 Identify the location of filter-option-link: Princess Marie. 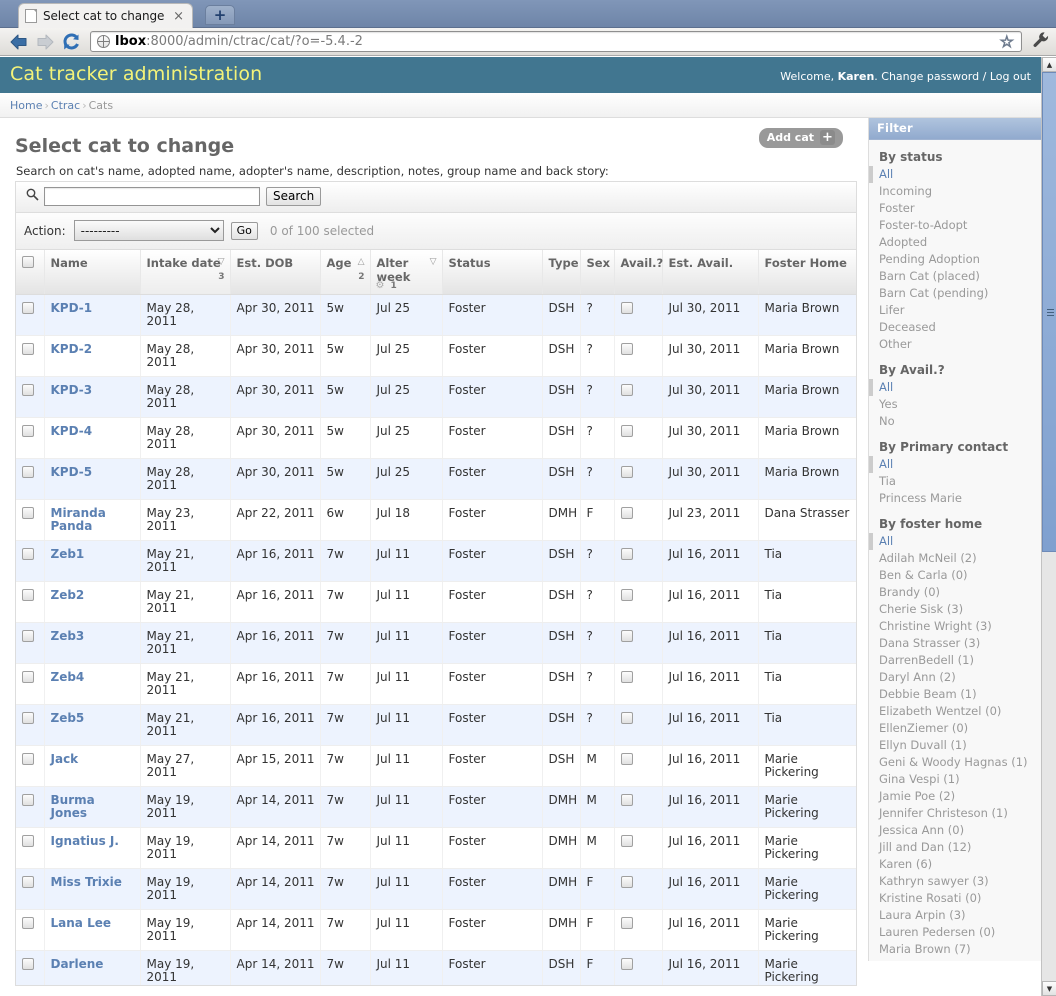
(920, 498).